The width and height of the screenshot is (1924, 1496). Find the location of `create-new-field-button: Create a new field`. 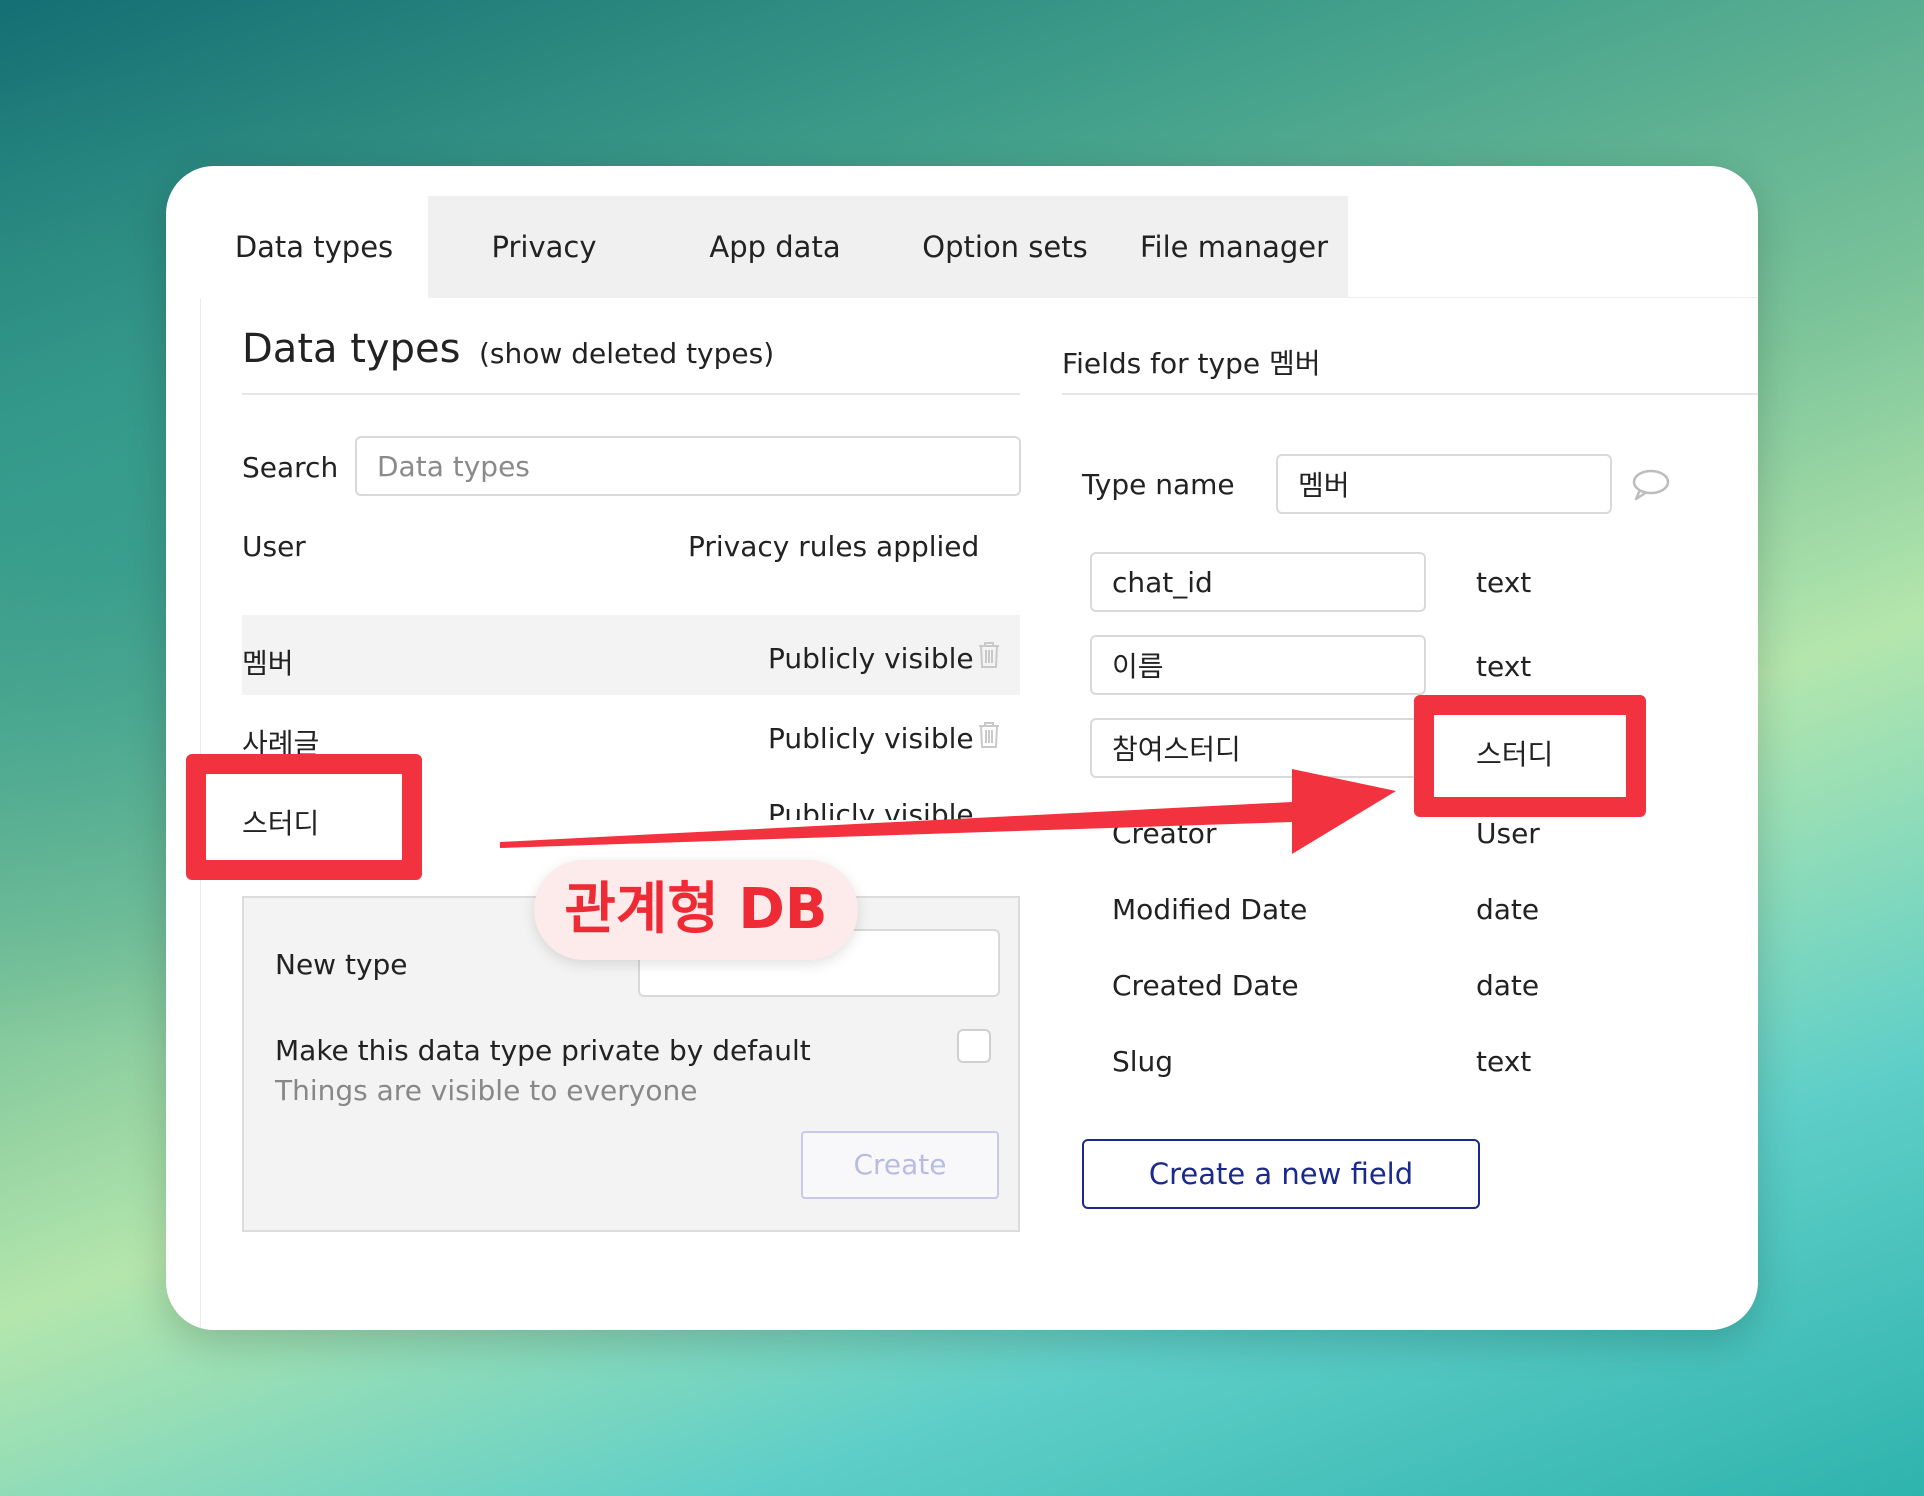

create-new-field-button: Create a new field is located at coordinates (1281, 1174).